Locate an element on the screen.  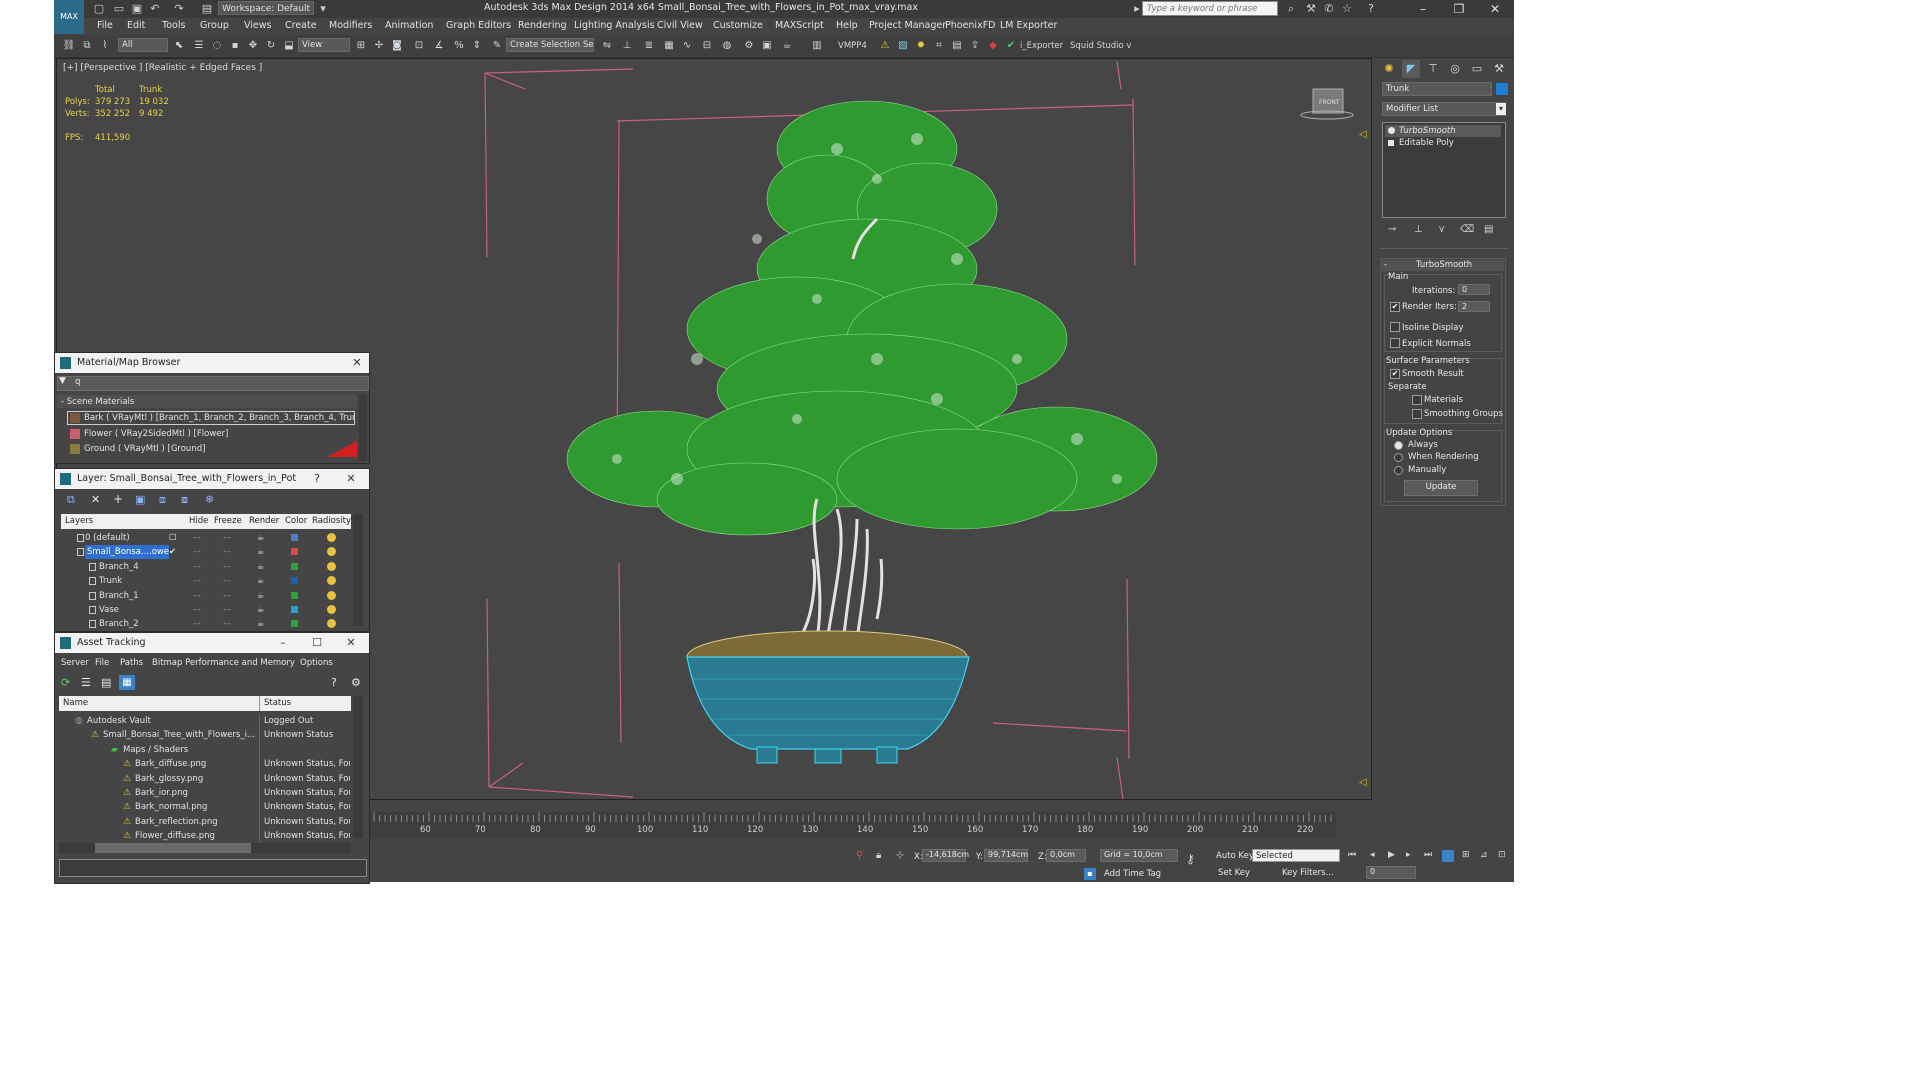
selection-region-icon: ◌ is located at coordinates (217, 46).